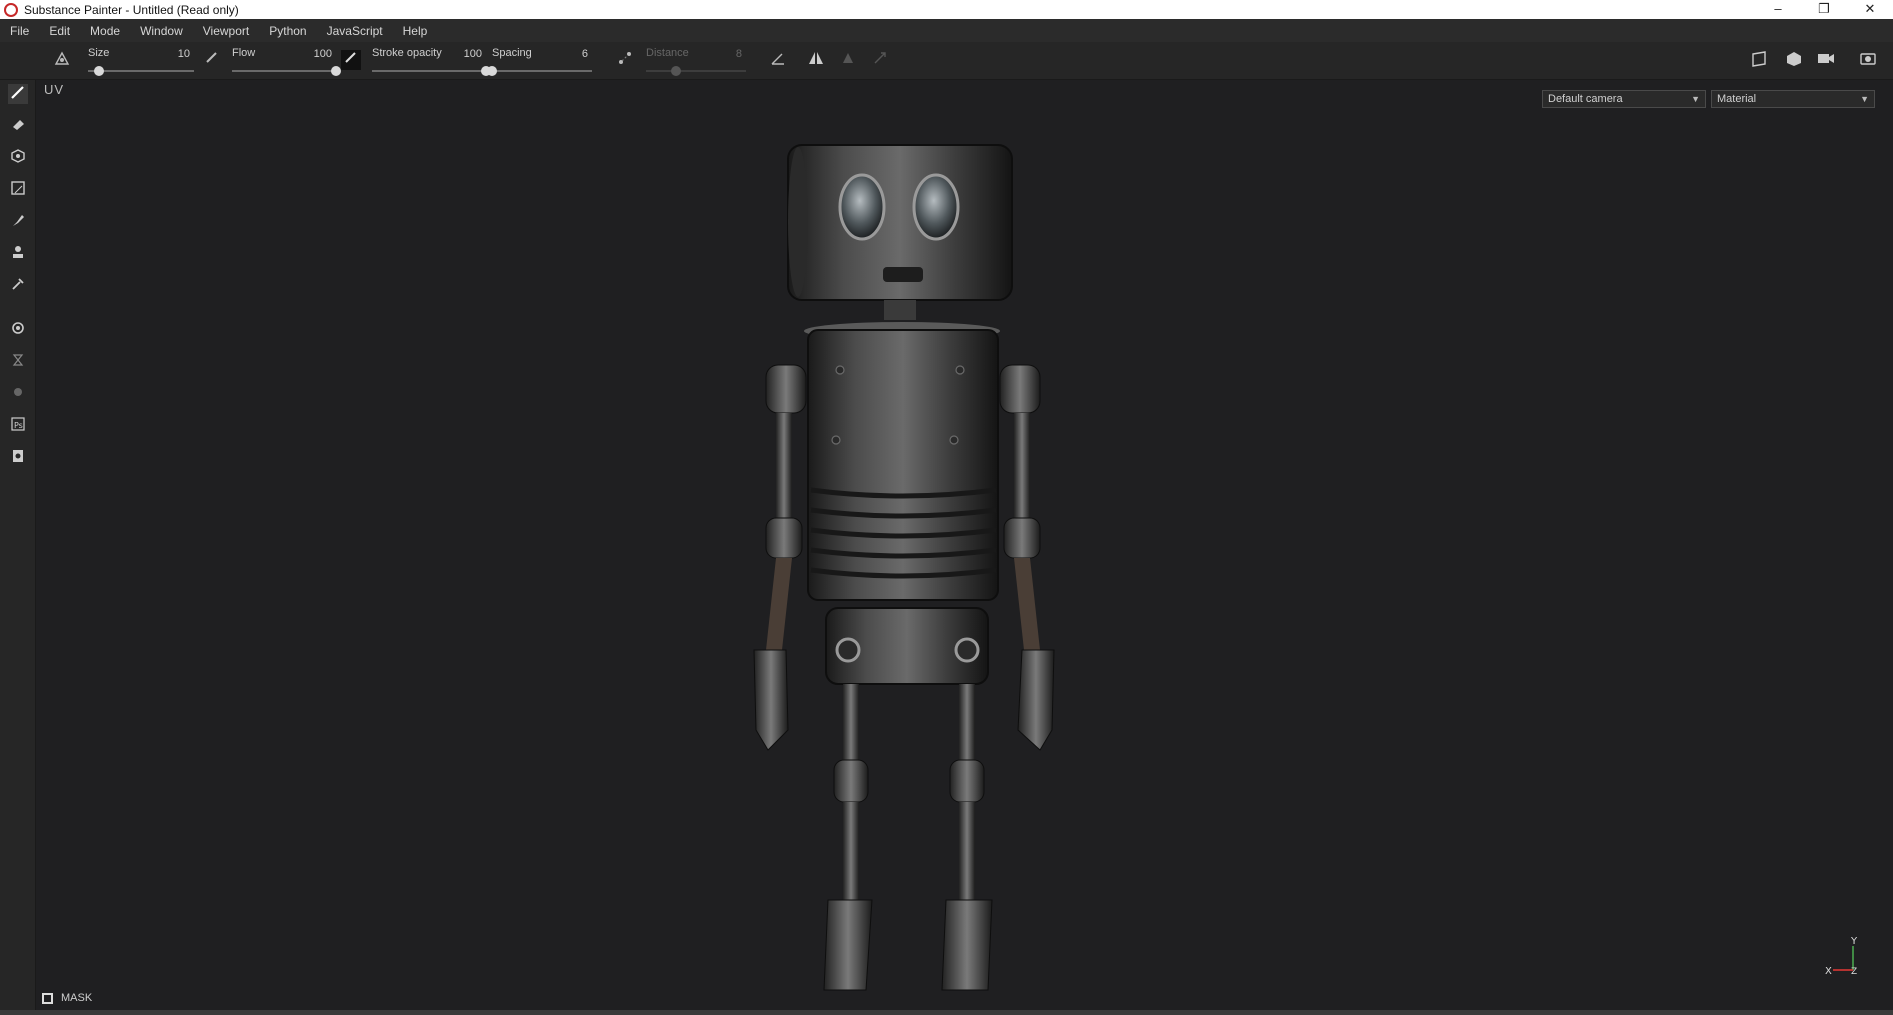 The height and width of the screenshot is (1015, 1893). Describe the element at coordinates (1841, 956) in the screenshot. I see `axis-gizmo: Y X Z` at that location.